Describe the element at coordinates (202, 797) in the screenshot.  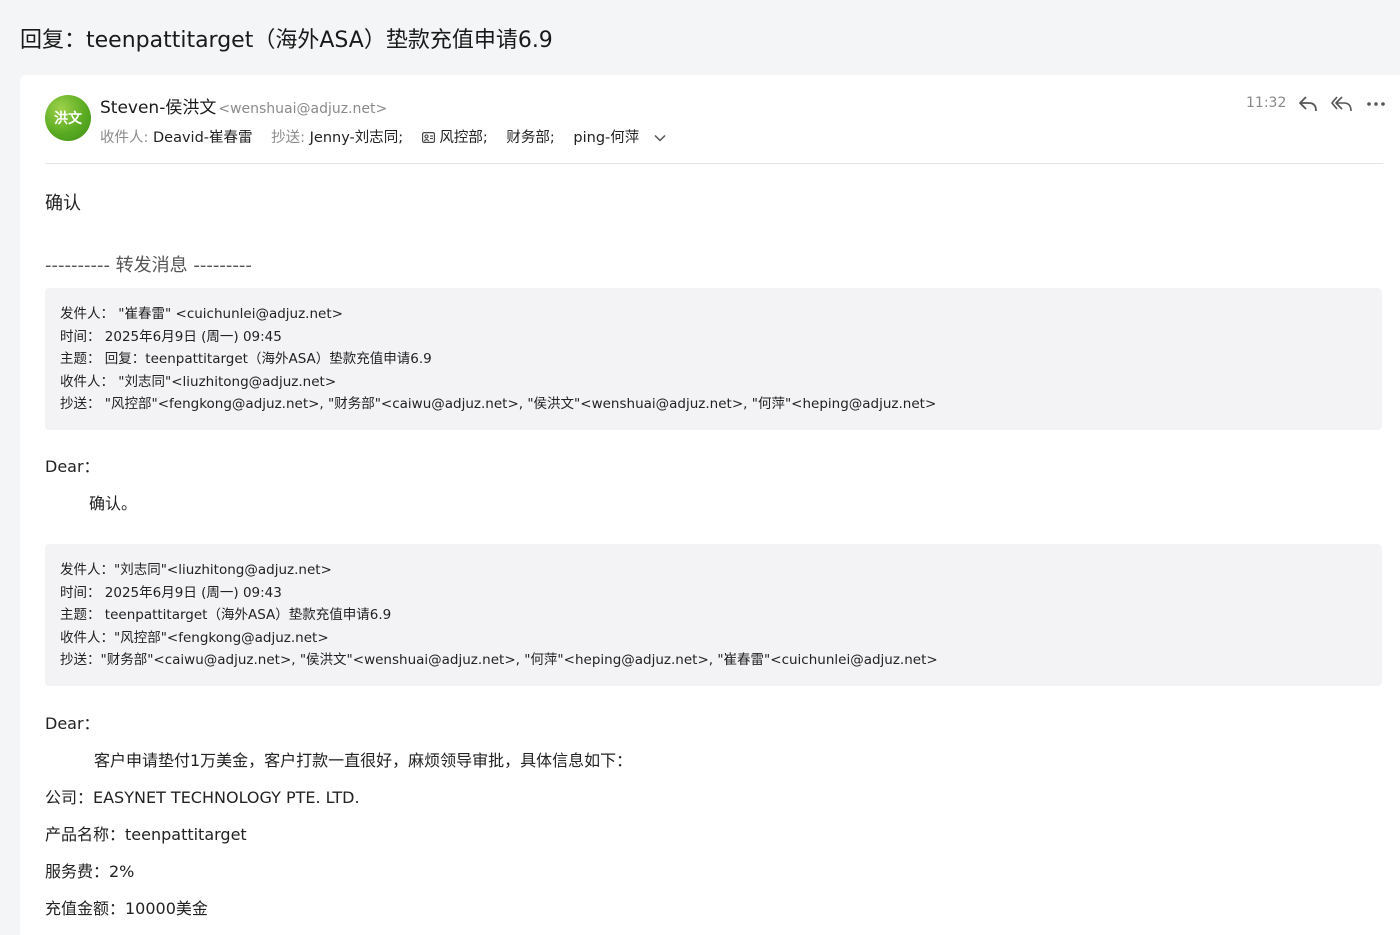
I see `company-line: 公司：EASYNET TECHNOLOGY PTE. LTD.` at that location.